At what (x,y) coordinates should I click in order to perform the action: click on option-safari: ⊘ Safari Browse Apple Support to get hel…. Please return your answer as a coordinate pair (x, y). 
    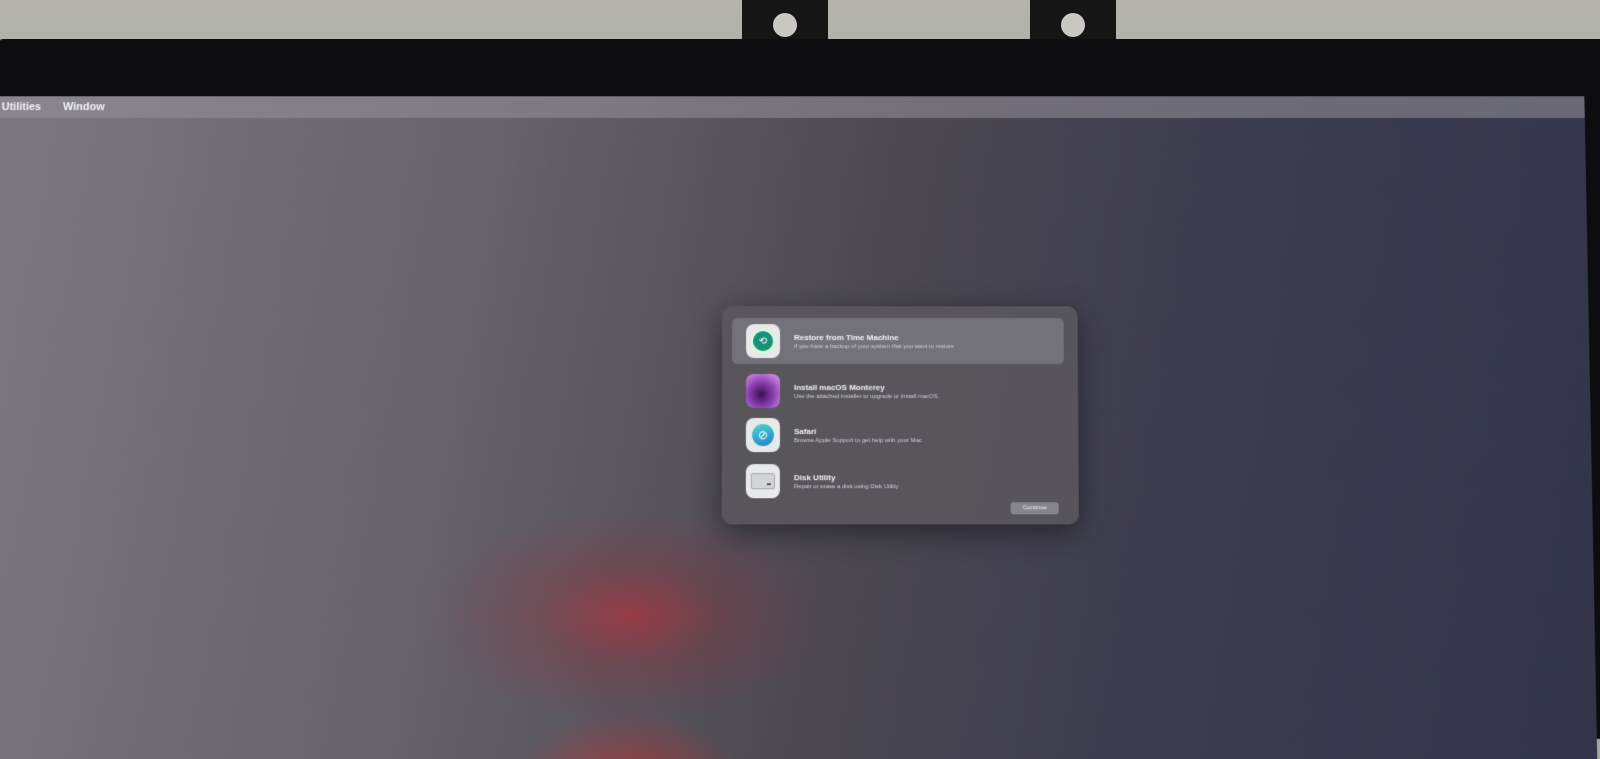
    Looking at the image, I should click on (898, 435).